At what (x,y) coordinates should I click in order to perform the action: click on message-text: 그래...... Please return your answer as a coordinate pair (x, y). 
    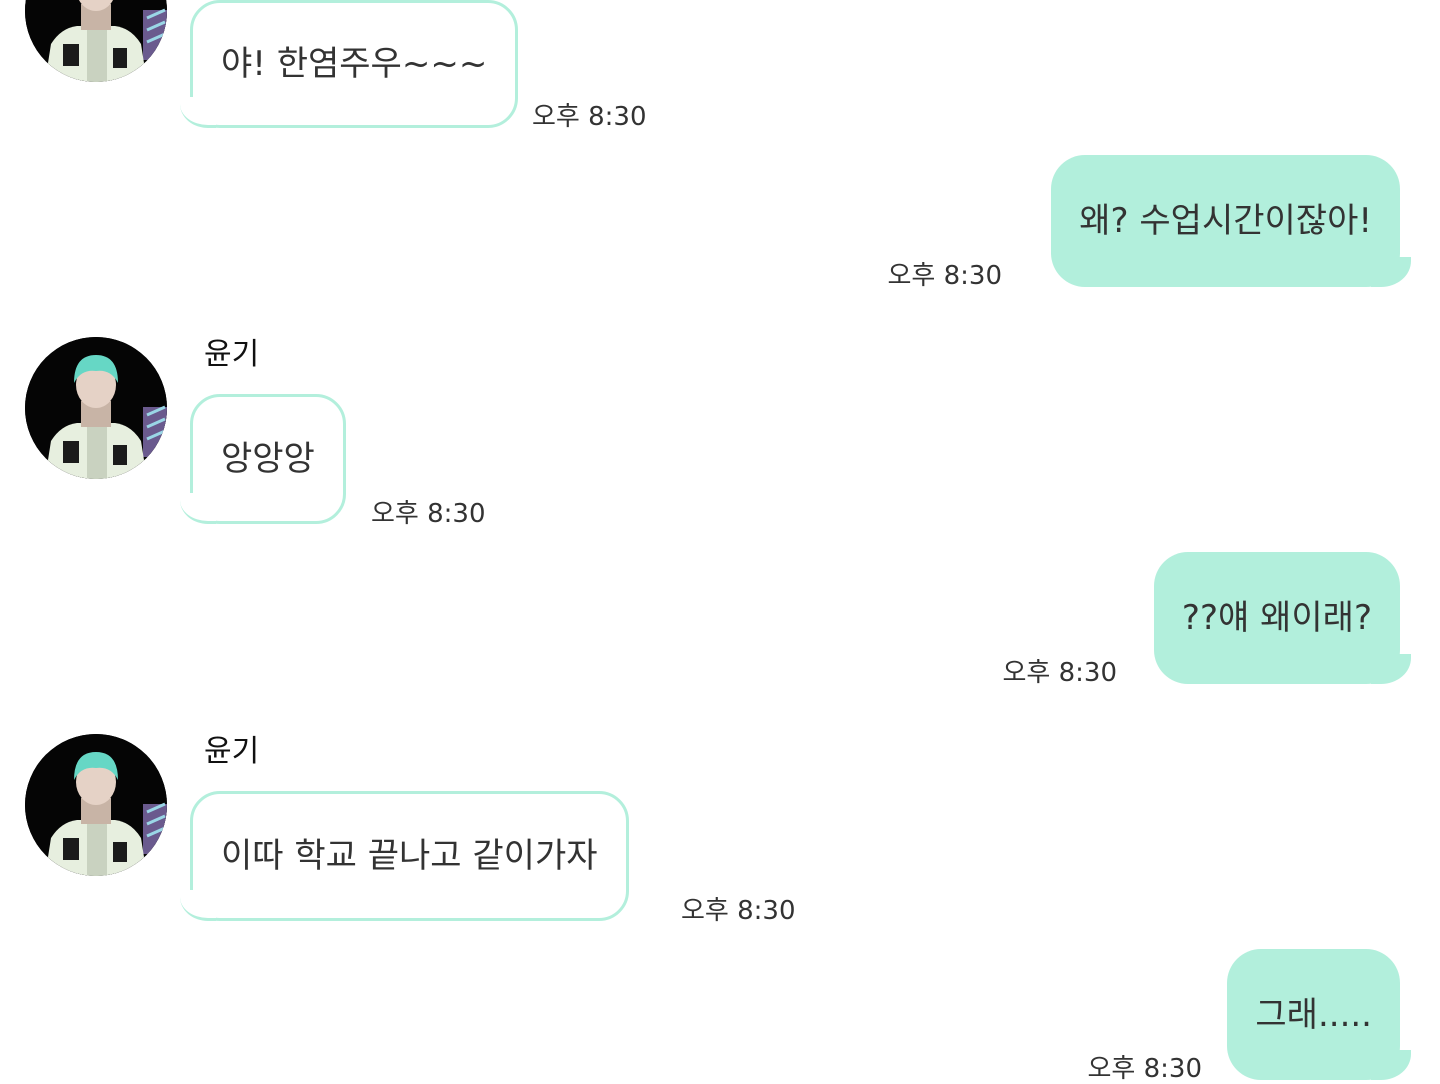
    Looking at the image, I should click on (1313, 1014).